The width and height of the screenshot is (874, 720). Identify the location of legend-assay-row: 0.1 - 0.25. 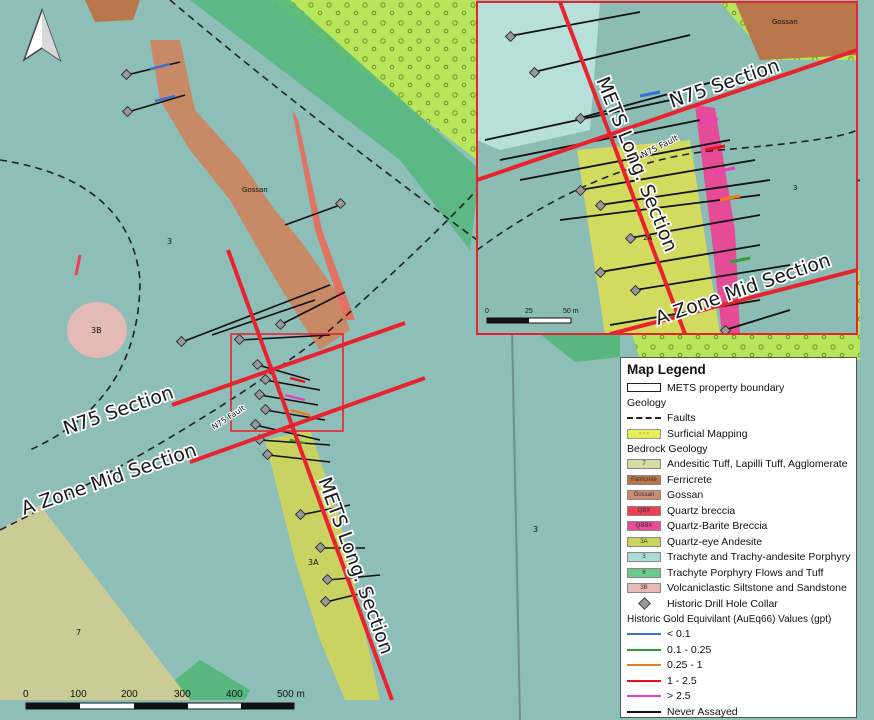
(738, 650).